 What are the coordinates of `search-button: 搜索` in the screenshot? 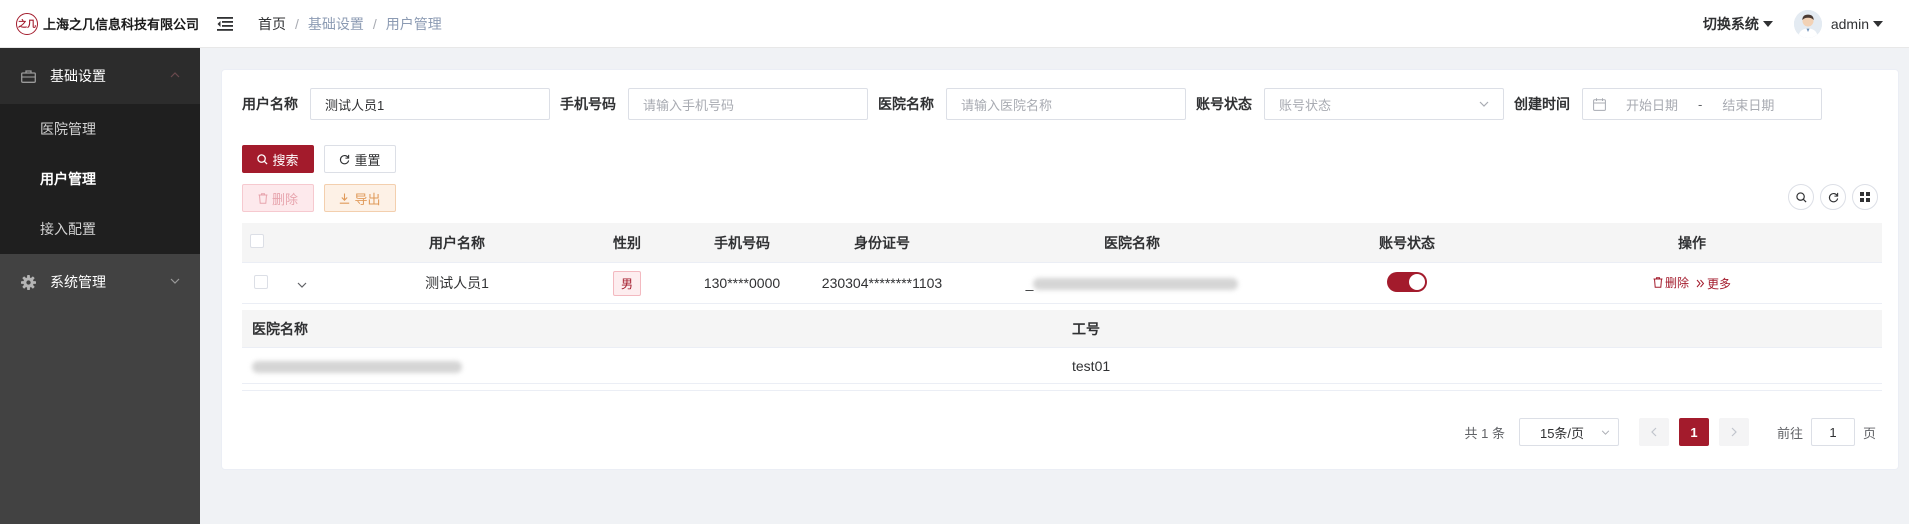 It's located at (278, 159).